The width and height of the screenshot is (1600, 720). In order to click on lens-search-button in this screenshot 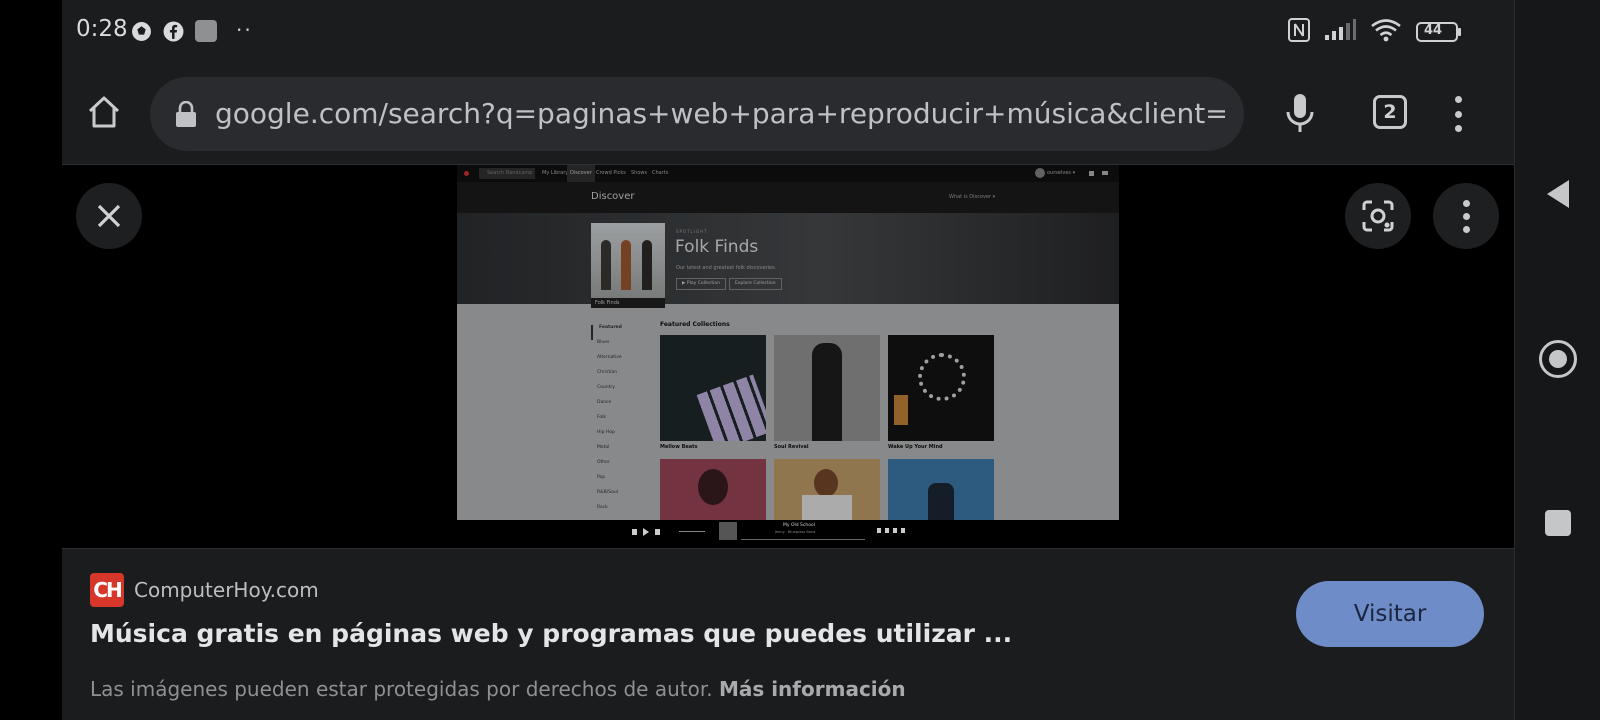, I will do `click(1378, 216)`.